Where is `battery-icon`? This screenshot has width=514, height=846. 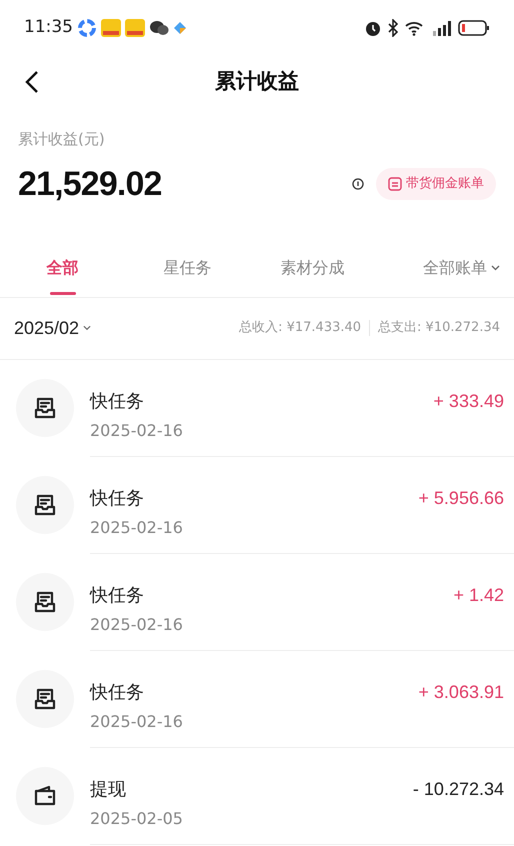
battery-icon is located at coordinates (474, 28).